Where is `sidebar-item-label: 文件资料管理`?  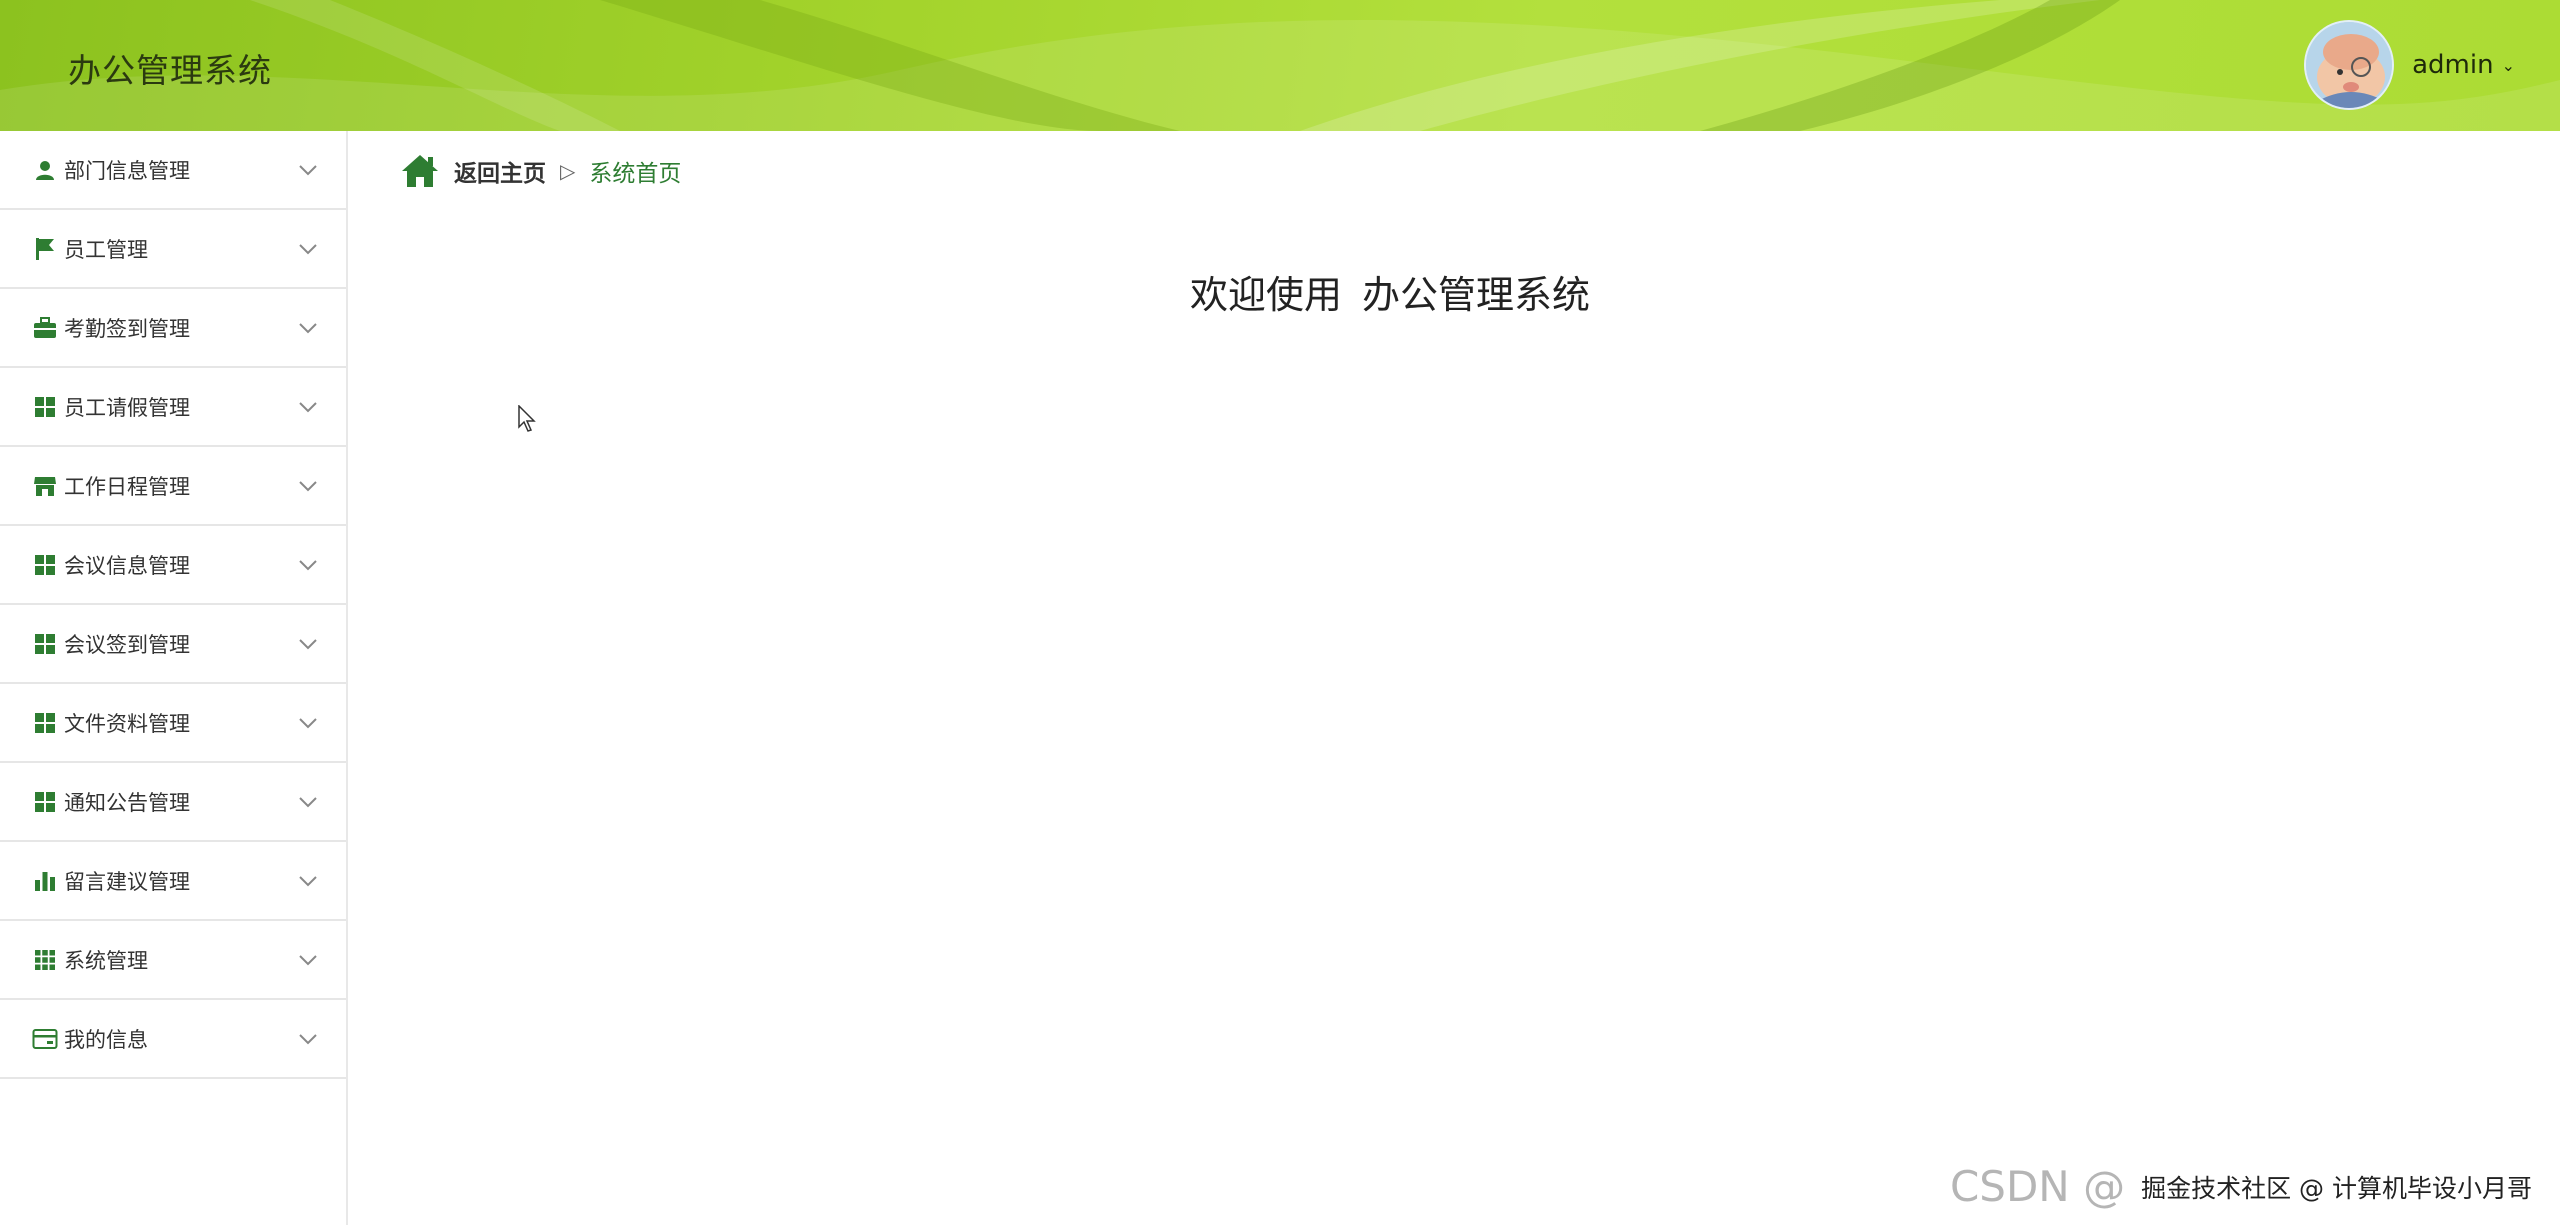 sidebar-item-label: 文件资料管理 is located at coordinates (127, 723).